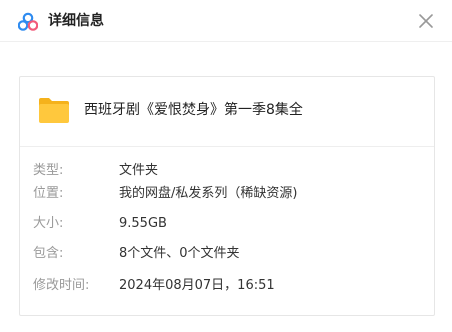 The width and height of the screenshot is (452, 332). I want to click on detail-value: 2024年08月07日，16:51, so click(197, 285).